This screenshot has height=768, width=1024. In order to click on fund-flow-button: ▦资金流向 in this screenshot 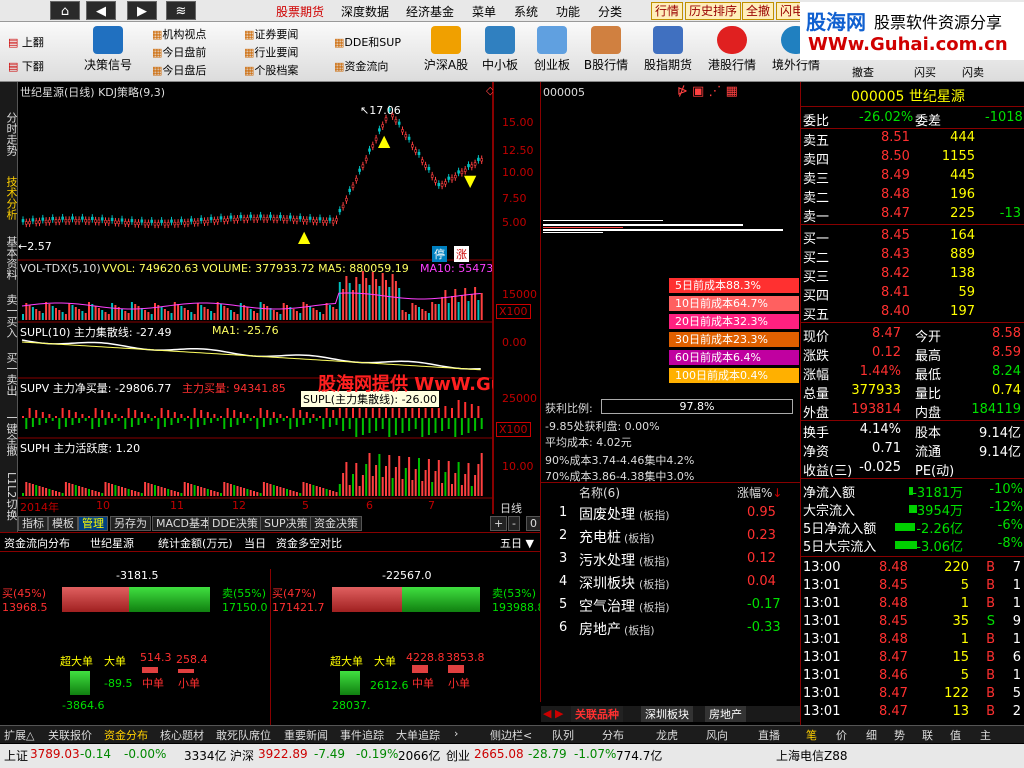, I will do `click(361, 66)`.